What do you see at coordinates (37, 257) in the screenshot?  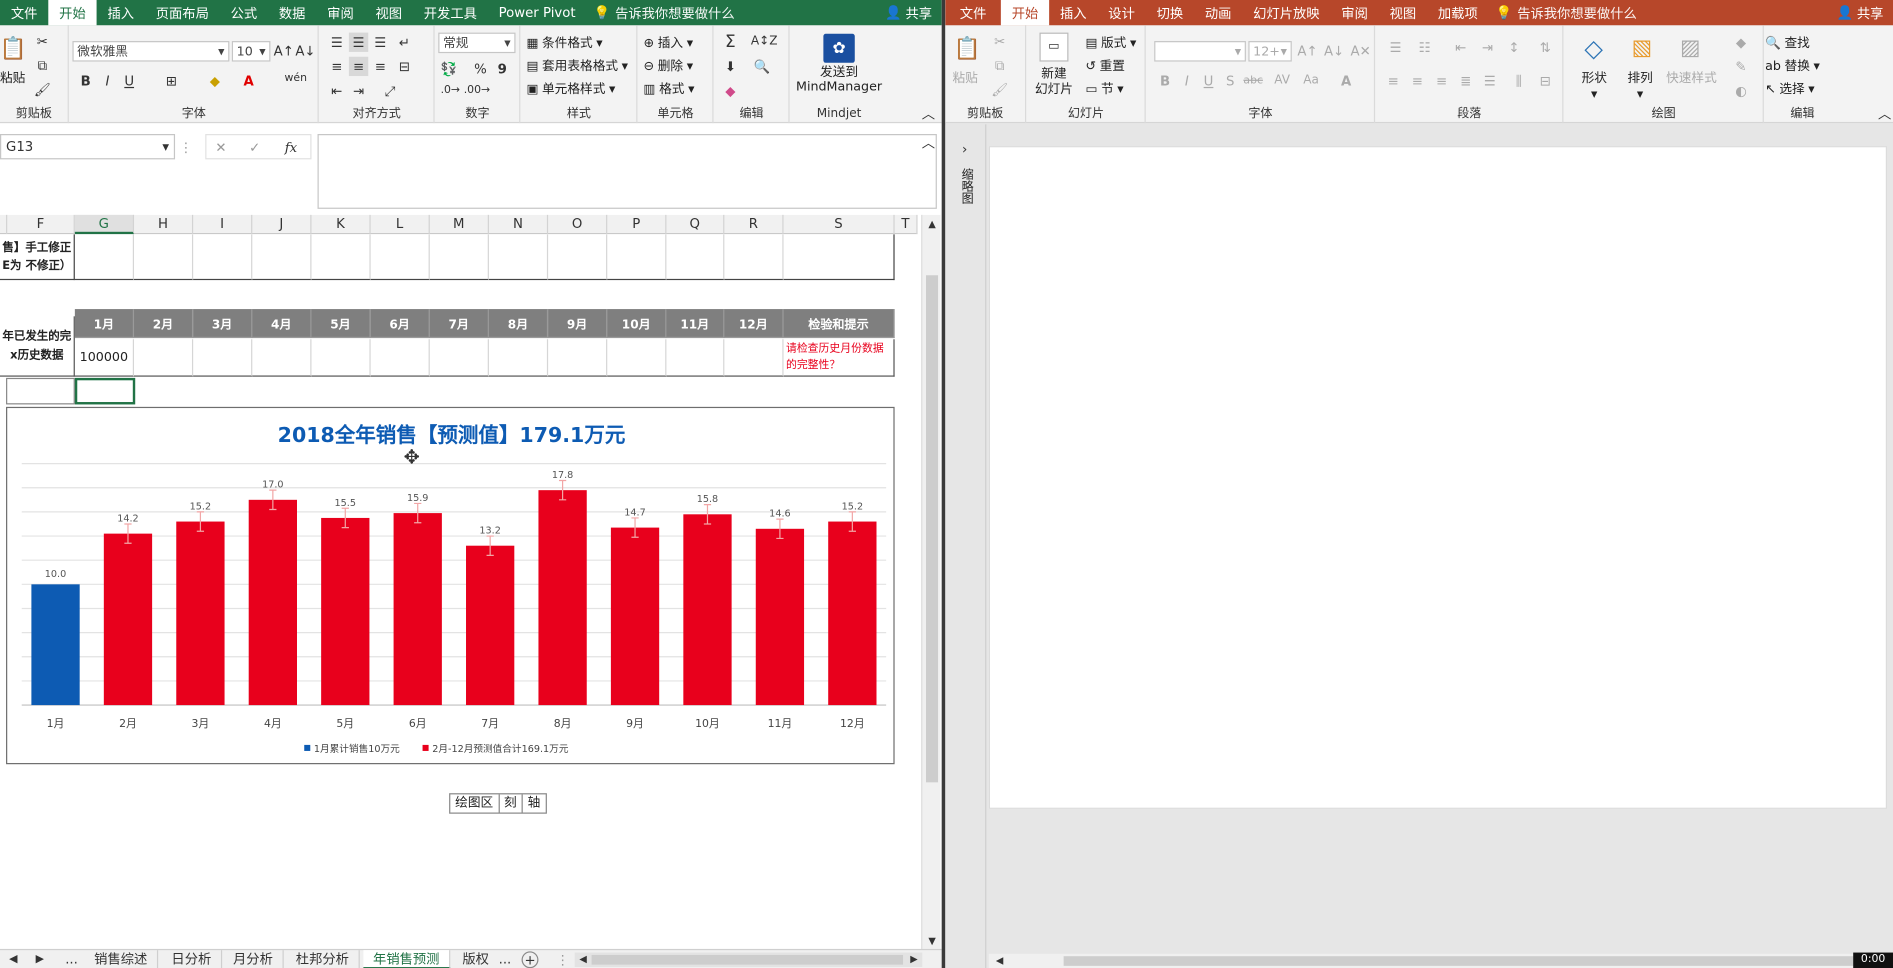 I see `manual-fix-label-cell: 售】手工修正 E为 不修正）` at bounding box center [37, 257].